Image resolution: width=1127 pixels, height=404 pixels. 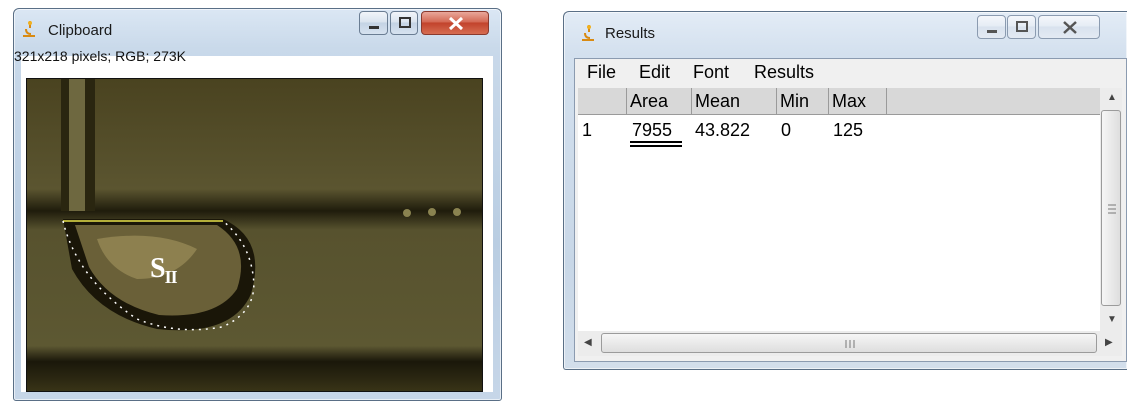 What do you see at coordinates (803, 101) in the screenshot?
I see `column-header-min: Min` at bounding box center [803, 101].